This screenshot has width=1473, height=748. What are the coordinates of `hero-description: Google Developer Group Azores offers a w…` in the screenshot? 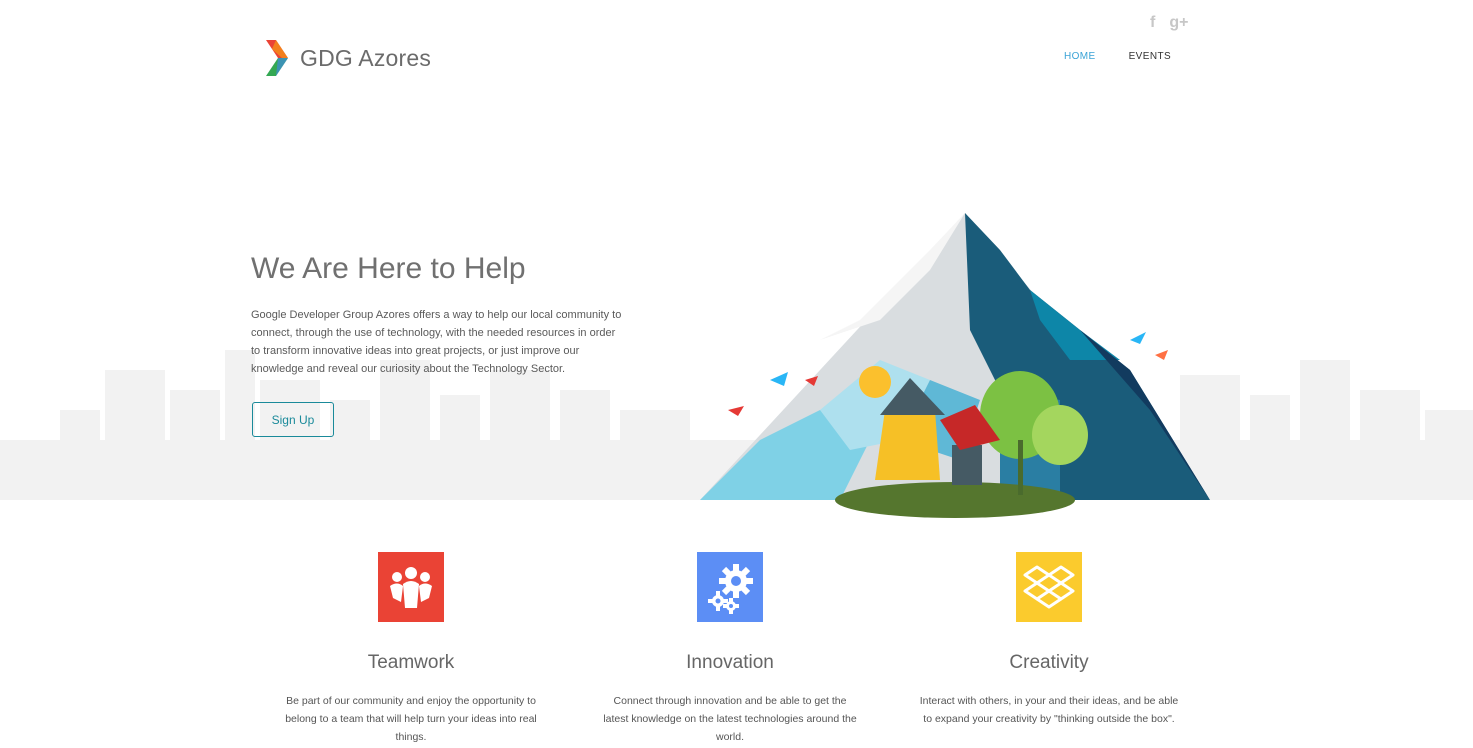 It's located at (436, 342).